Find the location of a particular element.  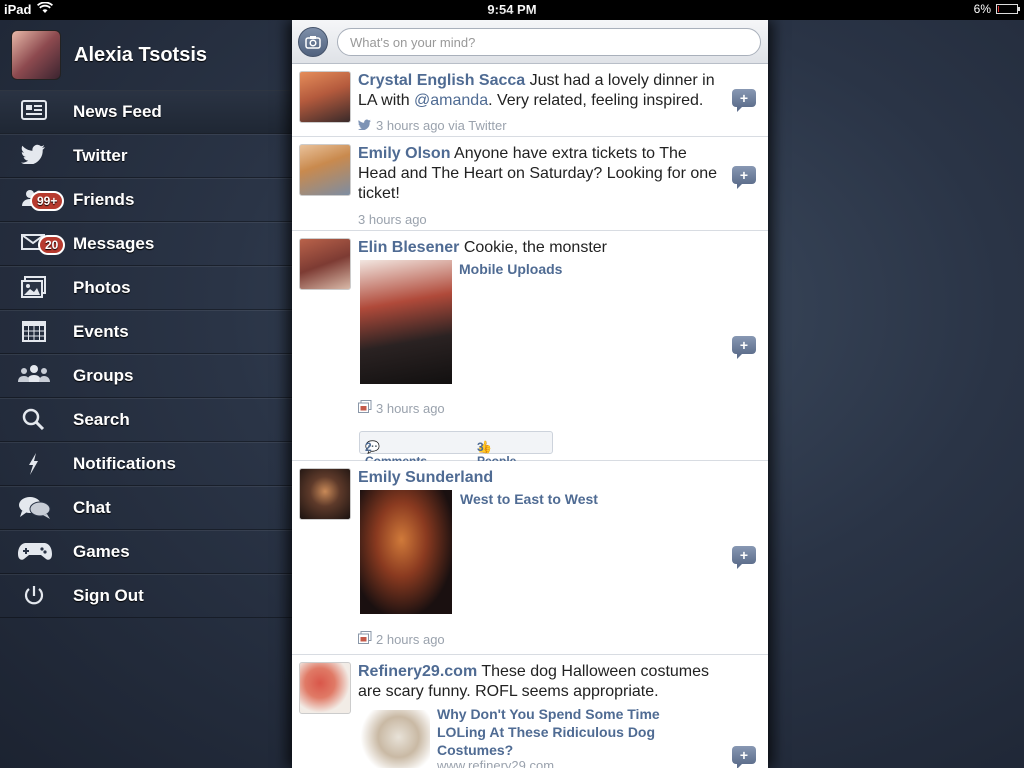

profile-header: Alexia Tsotsis is located at coordinates (146, 55).